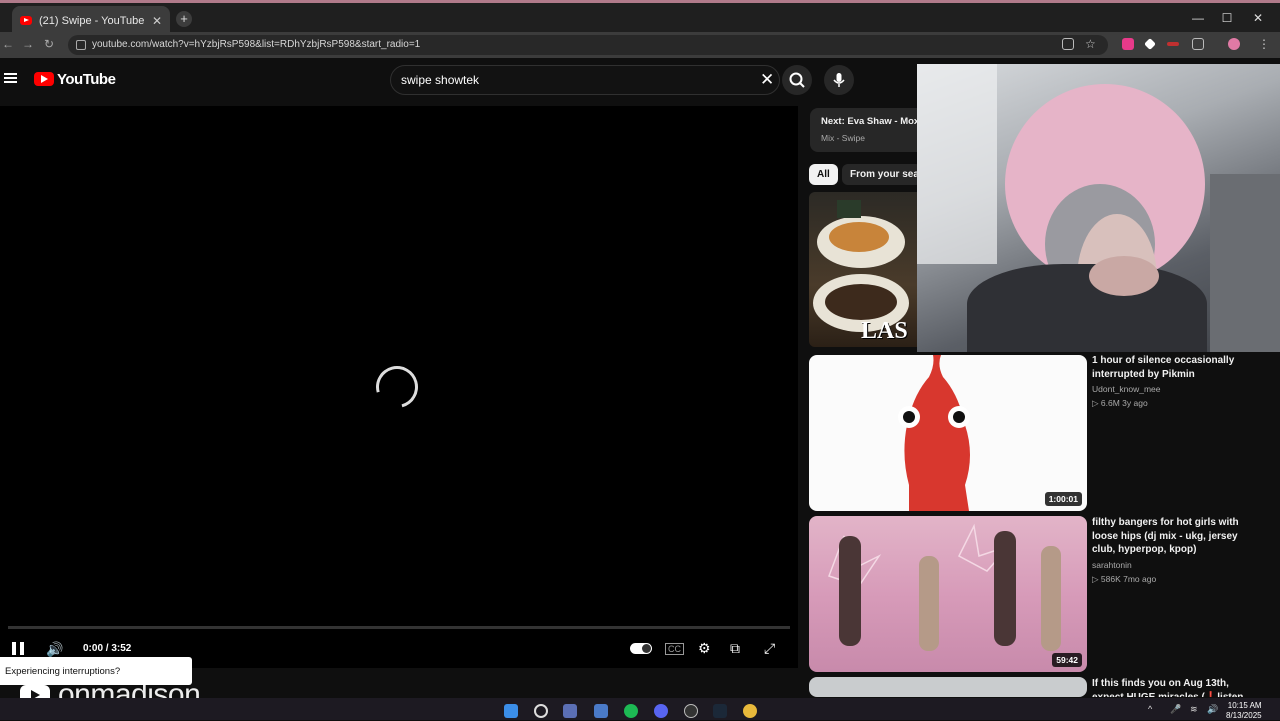  What do you see at coordinates (934, 433) in the screenshot?
I see `pikmin-image` at bounding box center [934, 433].